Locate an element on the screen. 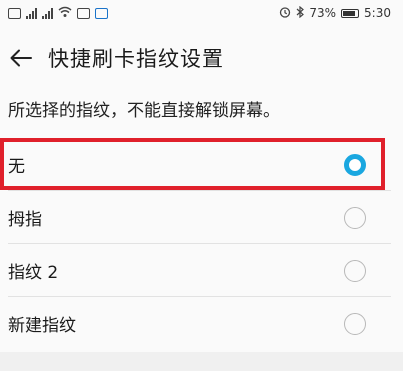 The height and width of the screenshot is (371, 403). app-bar: 快捷刷卡指纹设置 is located at coordinates (201, 58).